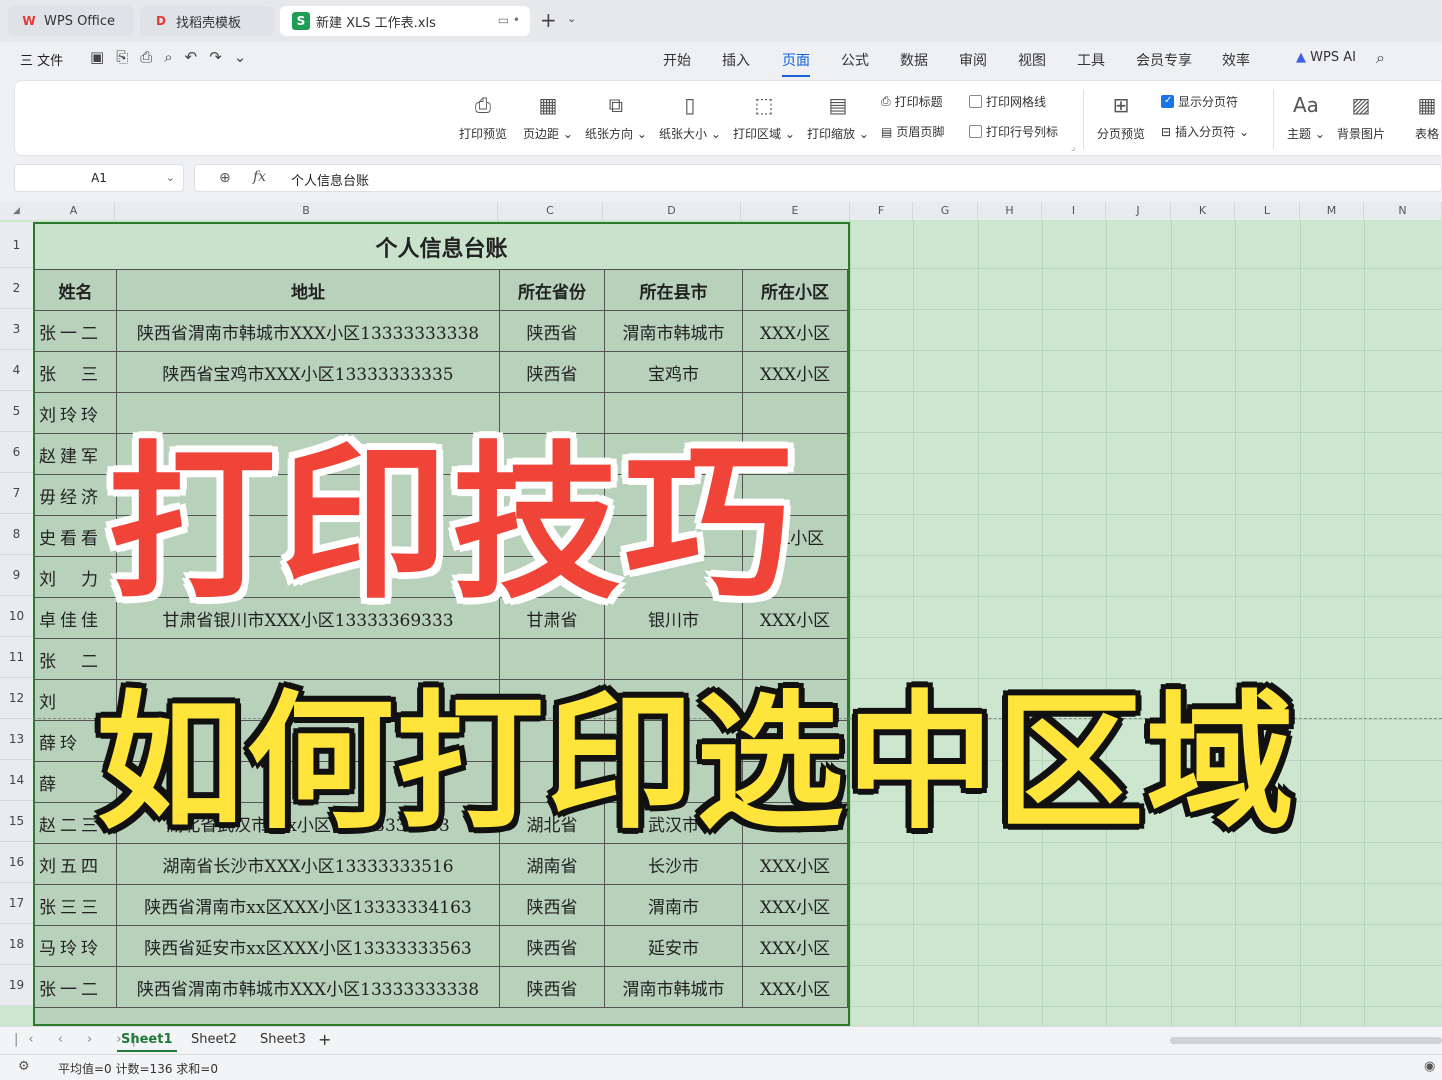  I want to click on background-image-button: ▨ 背景图片, so click(1361, 116).